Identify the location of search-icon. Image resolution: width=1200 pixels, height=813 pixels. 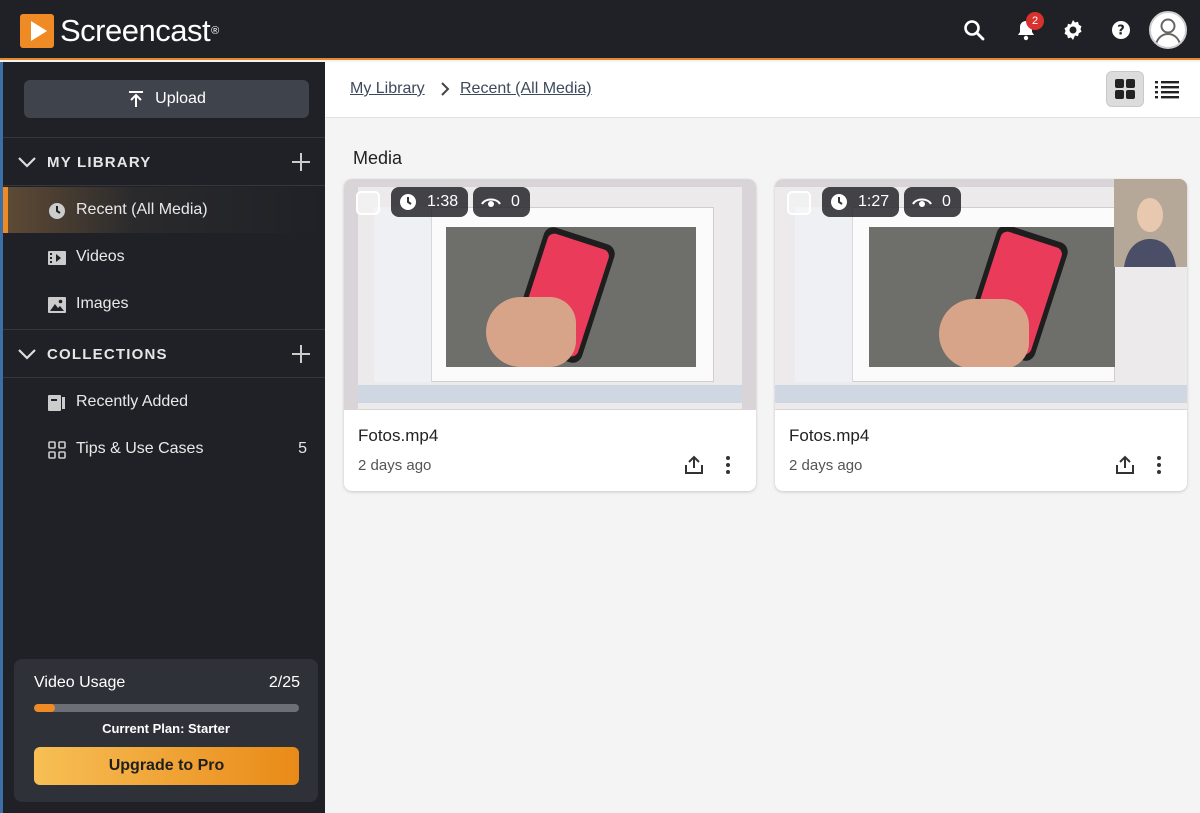
(974, 30).